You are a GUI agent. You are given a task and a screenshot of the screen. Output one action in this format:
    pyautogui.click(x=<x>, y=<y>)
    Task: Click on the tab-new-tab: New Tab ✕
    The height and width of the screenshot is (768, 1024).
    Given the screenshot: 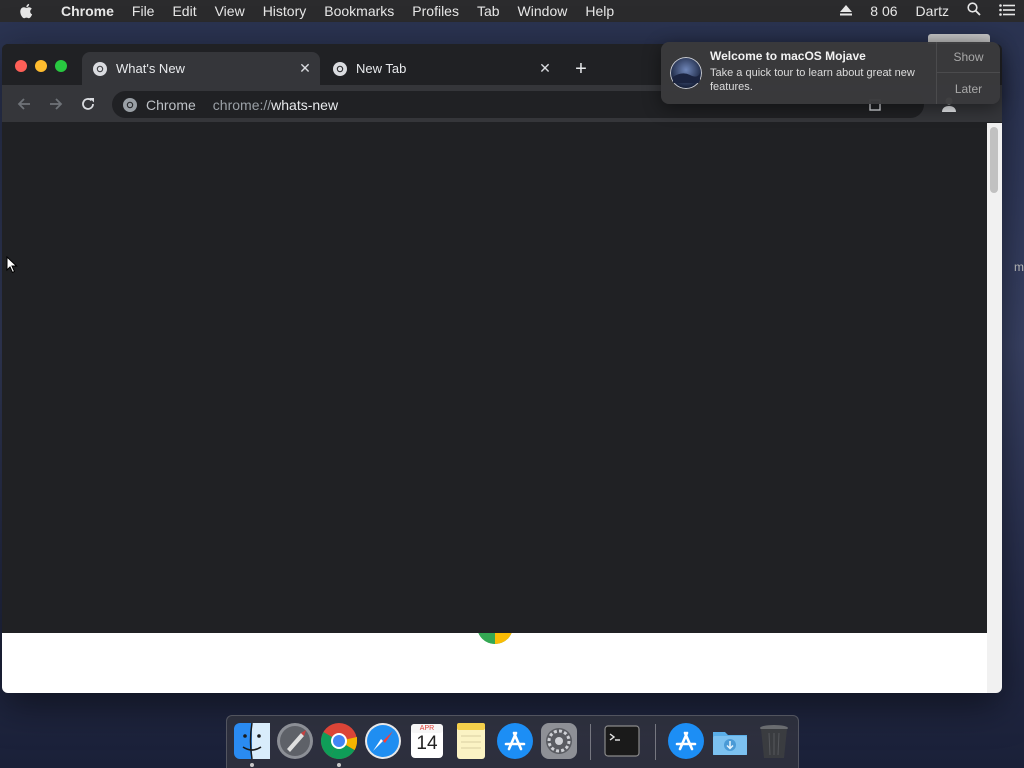 What is the action you would take?
    pyautogui.click(x=441, y=68)
    